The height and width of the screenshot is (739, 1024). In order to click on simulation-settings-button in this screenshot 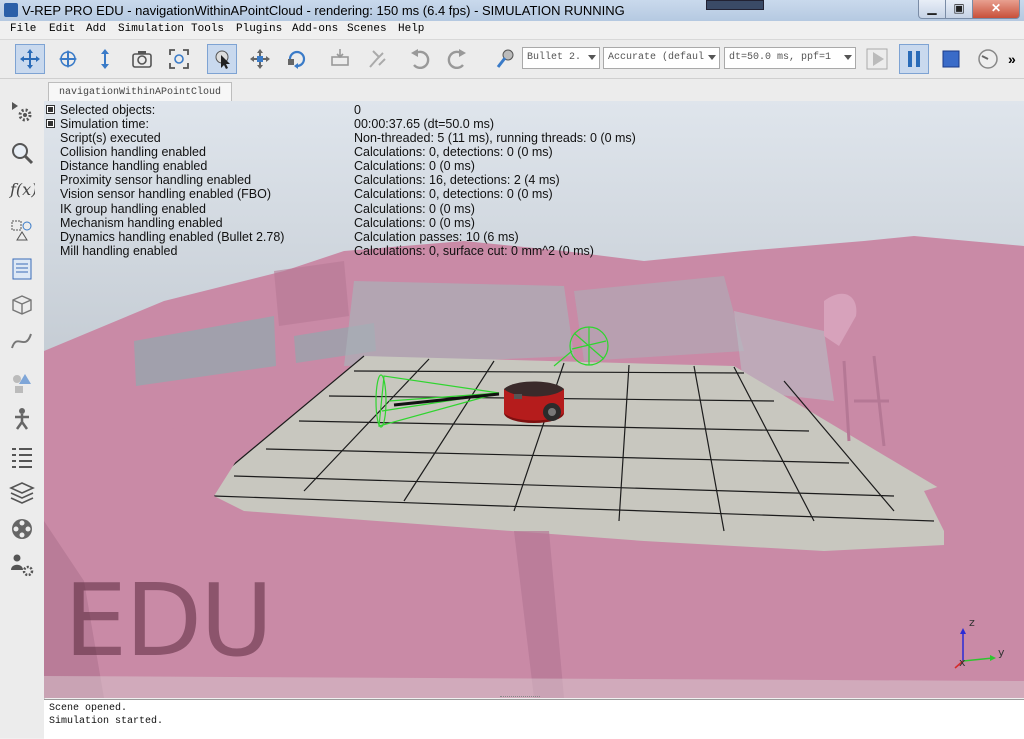, I will do `click(22, 111)`.